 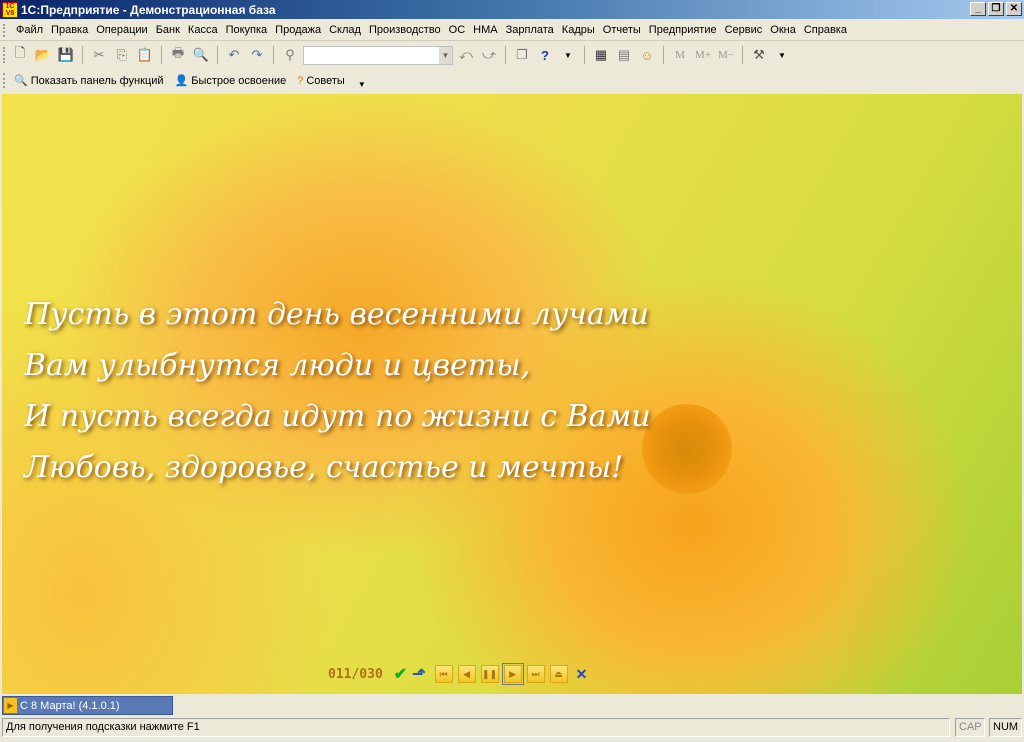 What do you see at coordinates (466, 674) in the screenshot?
I see `previous-slide-button: ◀` at bounding box center [466, 674].